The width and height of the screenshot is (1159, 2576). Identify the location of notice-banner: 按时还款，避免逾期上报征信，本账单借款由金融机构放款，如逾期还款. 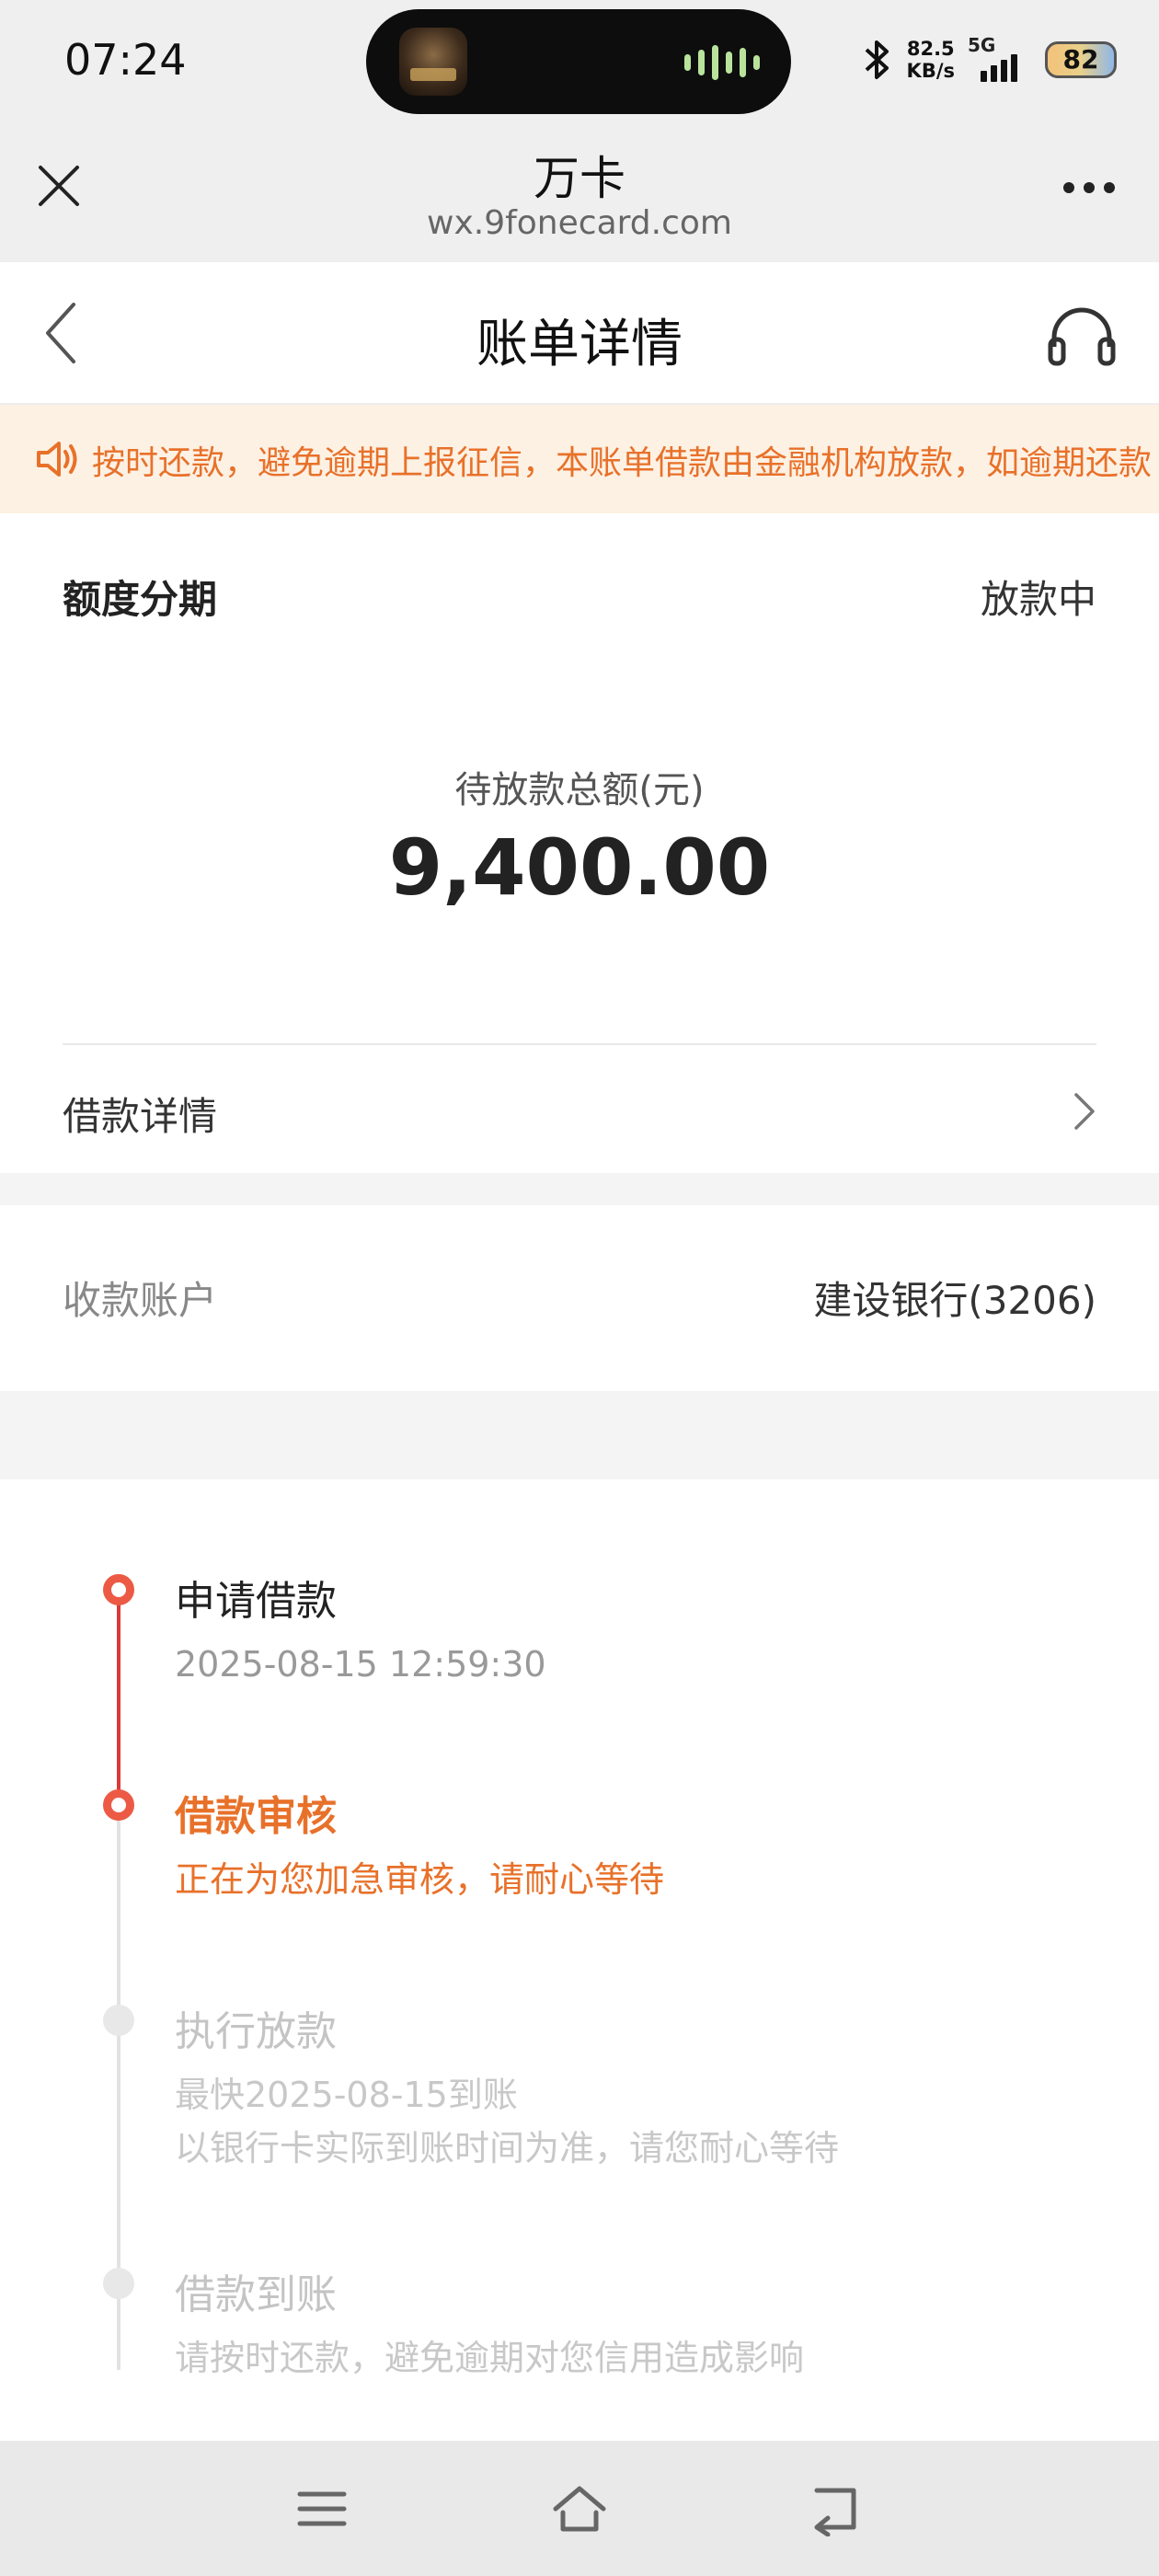
(579, 459).